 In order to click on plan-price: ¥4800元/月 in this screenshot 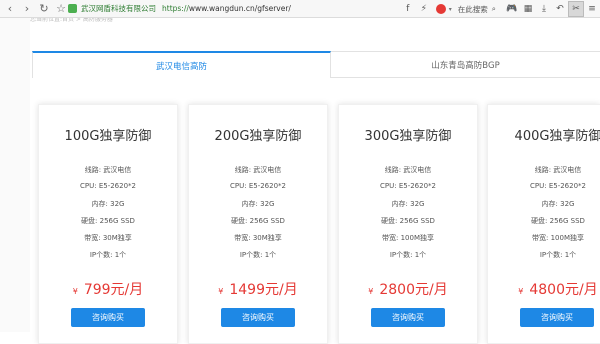, I will do `click(558, 290)`.